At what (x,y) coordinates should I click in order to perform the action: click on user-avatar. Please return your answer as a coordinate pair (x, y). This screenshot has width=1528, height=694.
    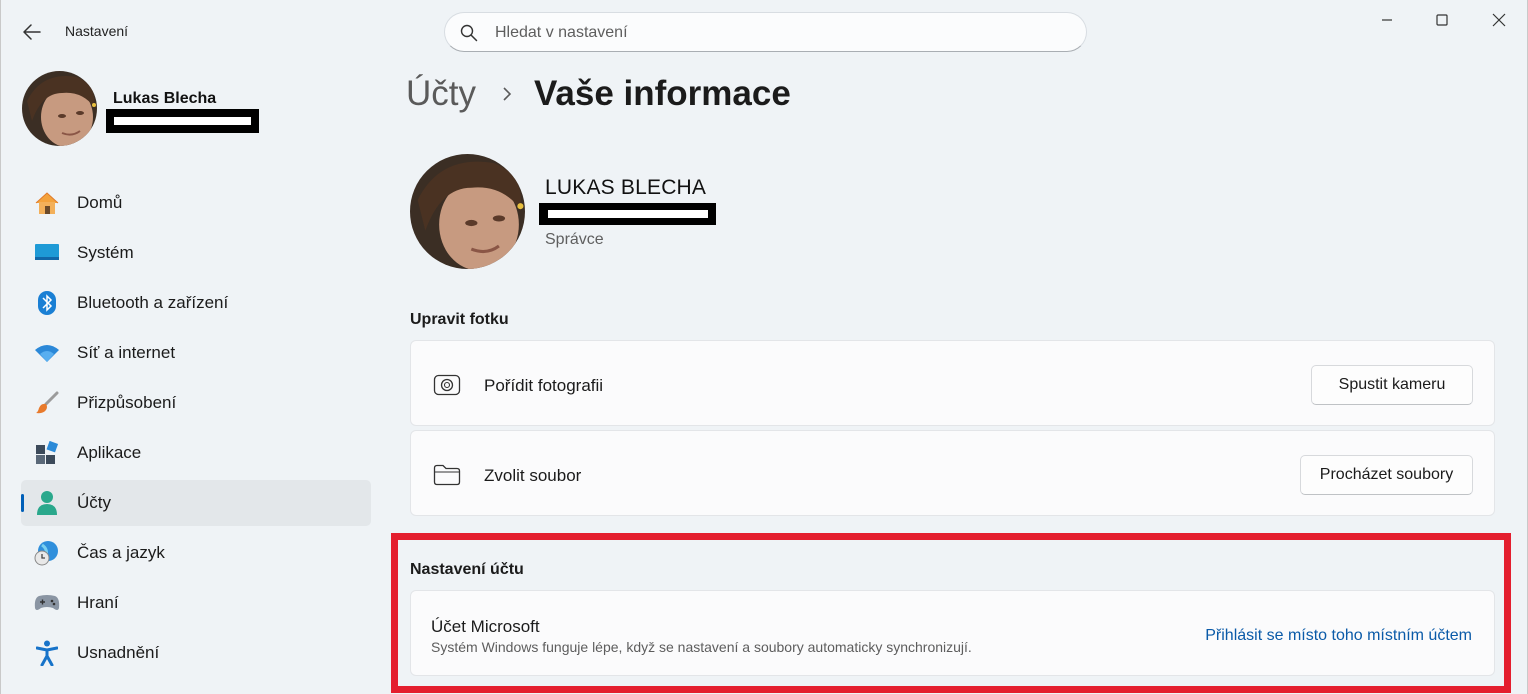
    Looking at the image, I should click on (467, 211).